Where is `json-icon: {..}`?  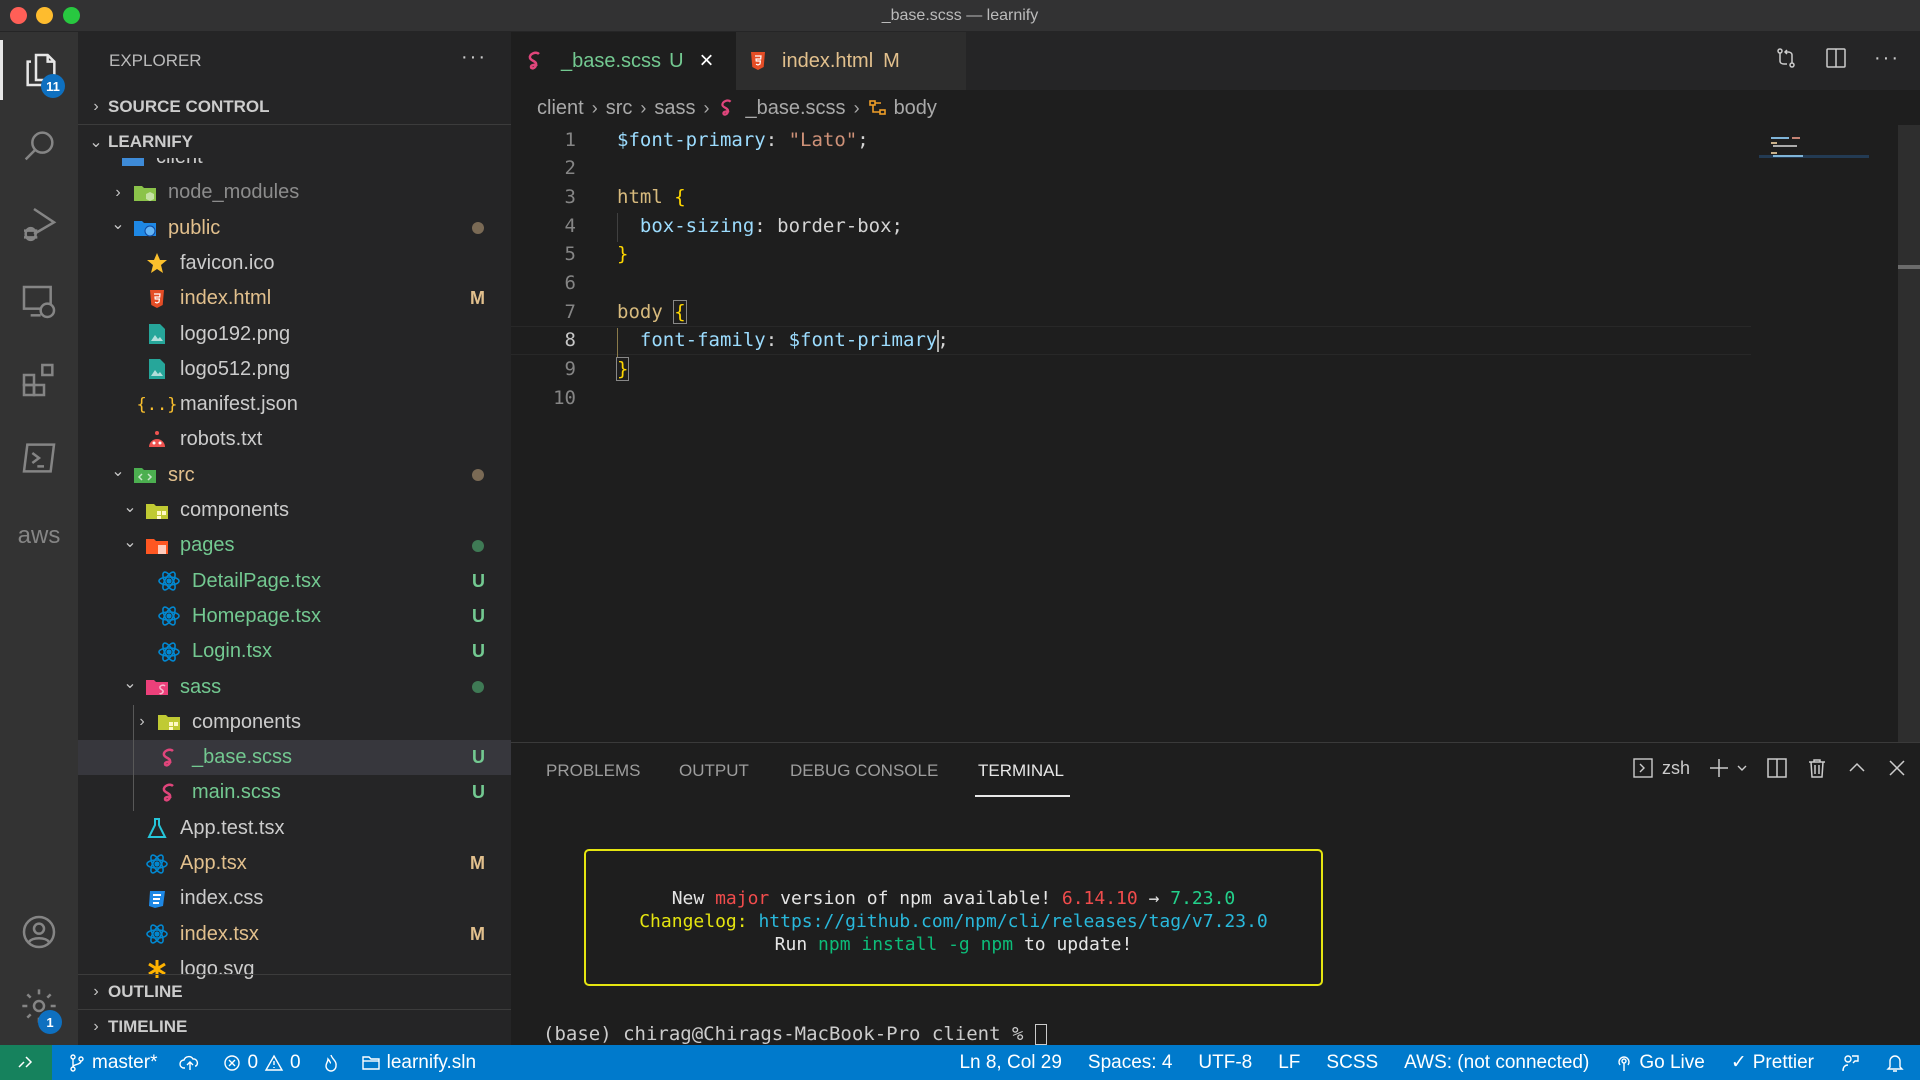
json-icon: {..} is located at coordinates (157, 404).